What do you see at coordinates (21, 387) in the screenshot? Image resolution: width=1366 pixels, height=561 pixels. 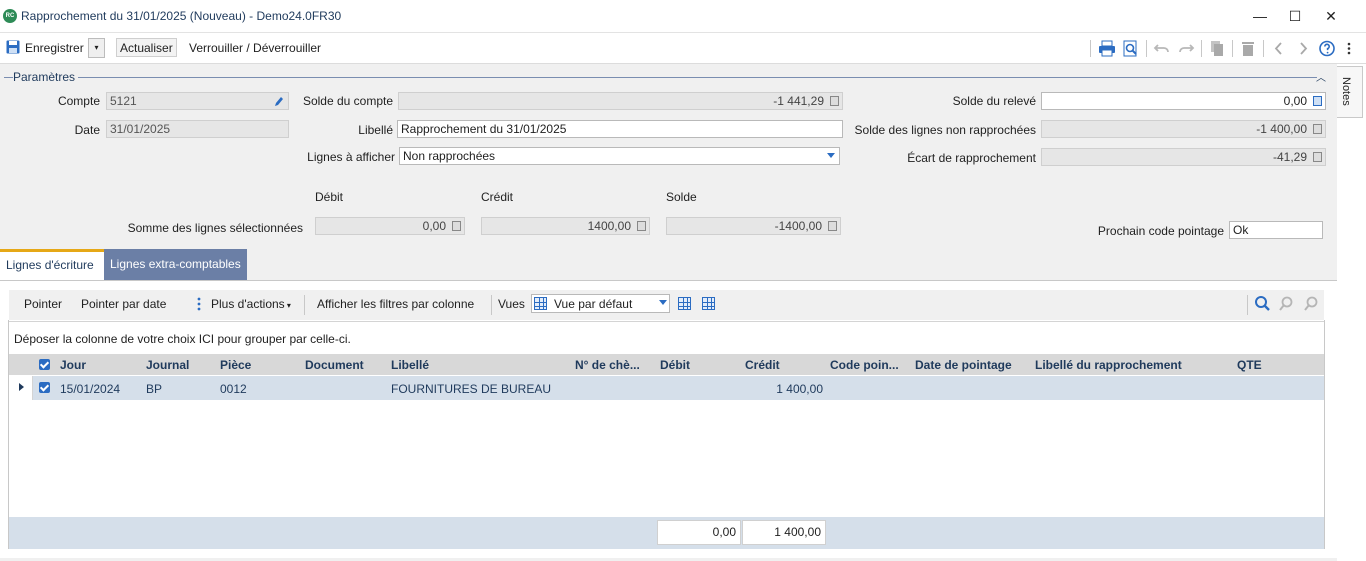 I see `current-row-icon` at bounding box center [21, 387].